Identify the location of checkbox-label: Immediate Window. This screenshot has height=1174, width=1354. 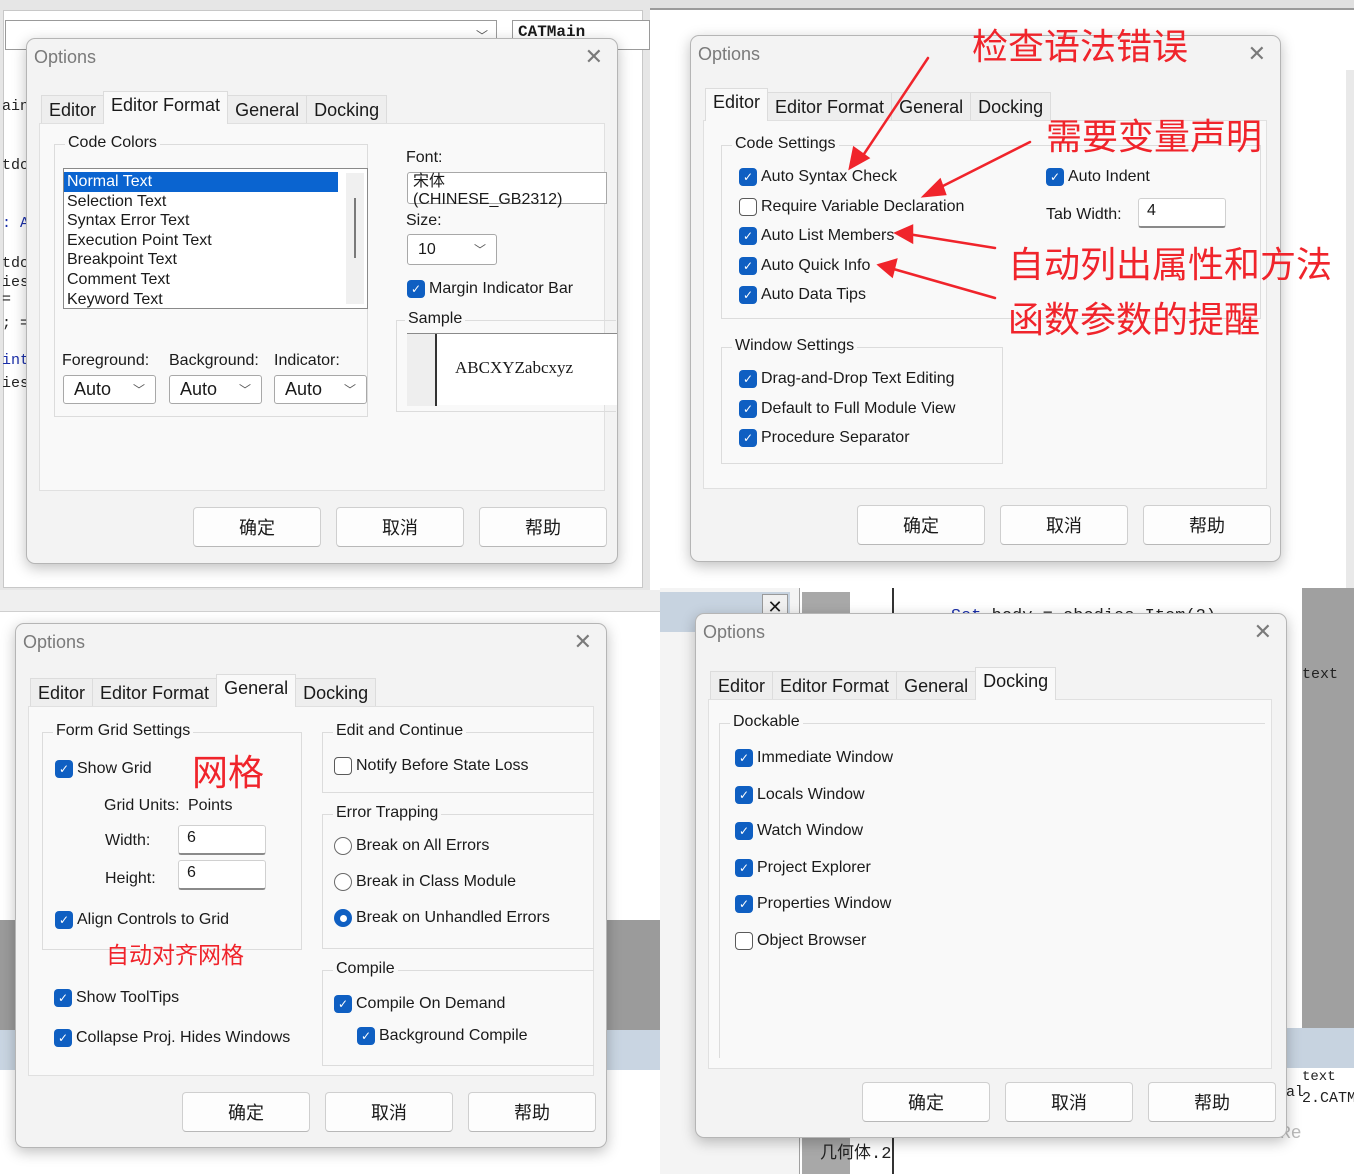
(825, 757).